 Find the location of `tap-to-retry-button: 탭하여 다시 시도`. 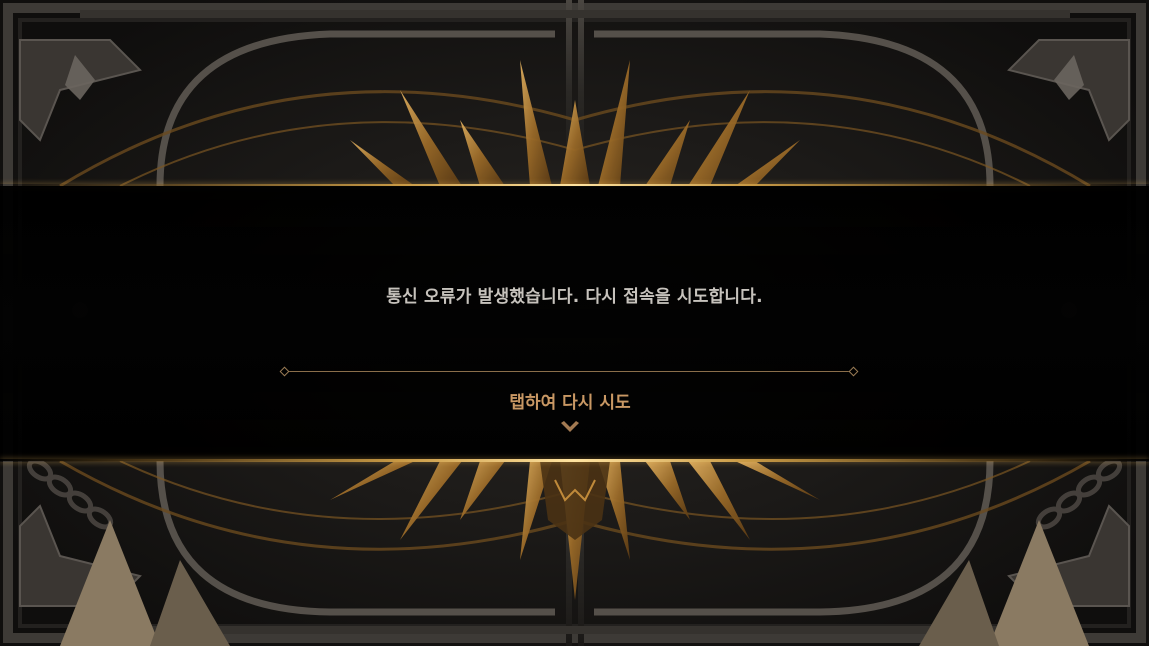

tap-to-retry-button: 탭하여 다시 시도 is located at coordinates (570, 414).